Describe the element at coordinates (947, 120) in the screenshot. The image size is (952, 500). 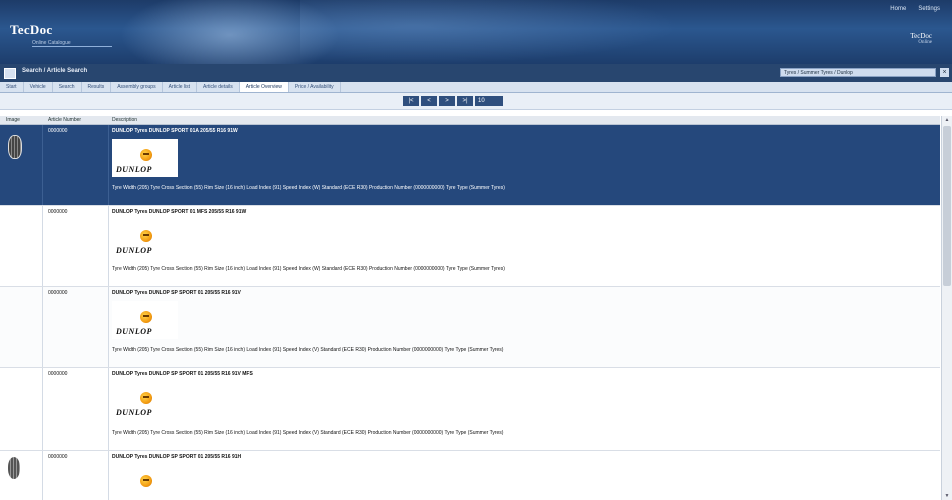
I see `scroll-up-icon: ▲` at that location.